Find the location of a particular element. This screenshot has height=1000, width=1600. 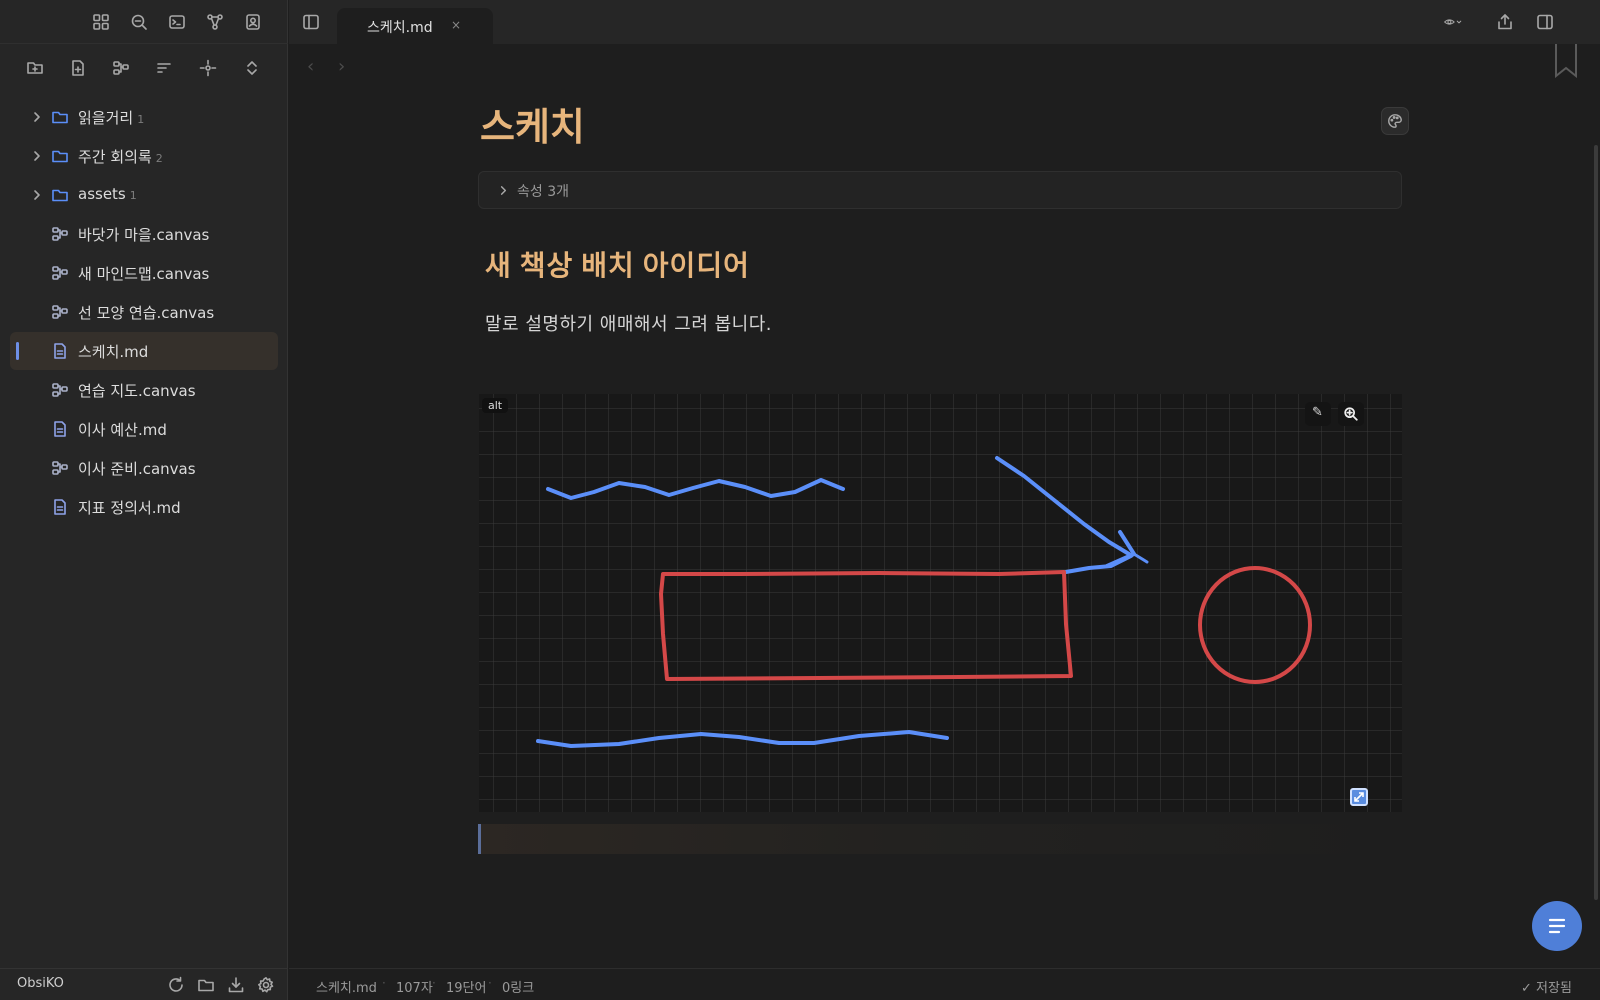

tree-item-label: 새 마인드맵.canvas is located at coordinates (144, 274).